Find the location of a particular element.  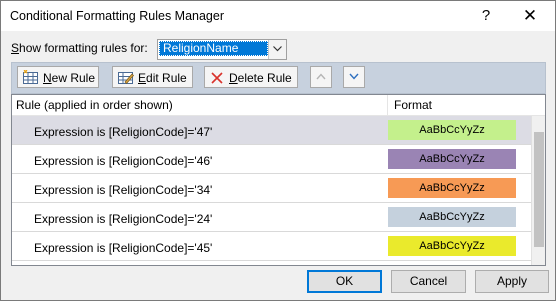

apply-button: Apply is located at coordinates (512, 281).